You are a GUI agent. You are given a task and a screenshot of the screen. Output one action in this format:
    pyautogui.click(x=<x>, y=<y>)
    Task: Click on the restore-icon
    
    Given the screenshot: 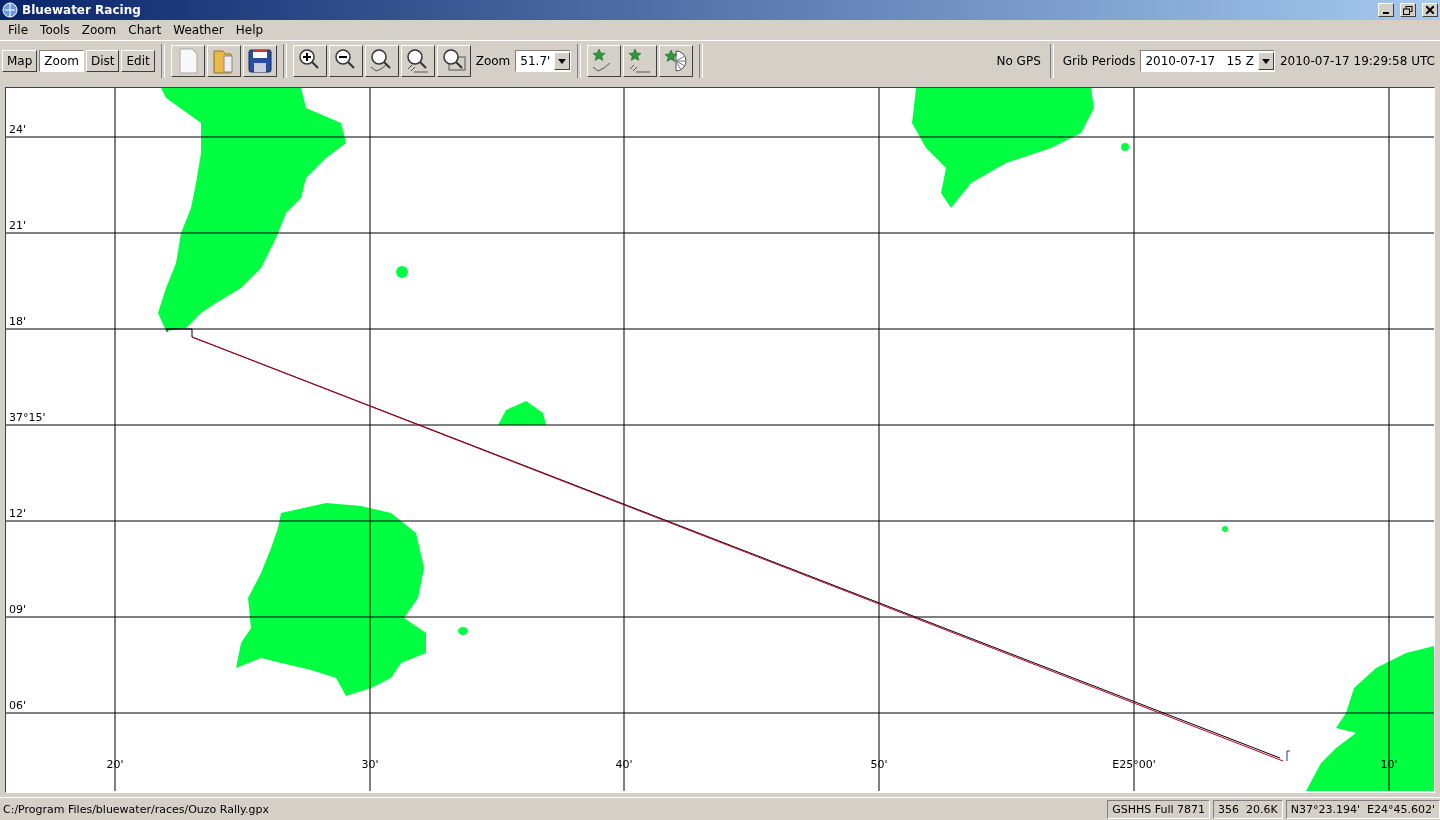 What is the action you would take?
    pyautogui.click(x=1408, y=10)
    